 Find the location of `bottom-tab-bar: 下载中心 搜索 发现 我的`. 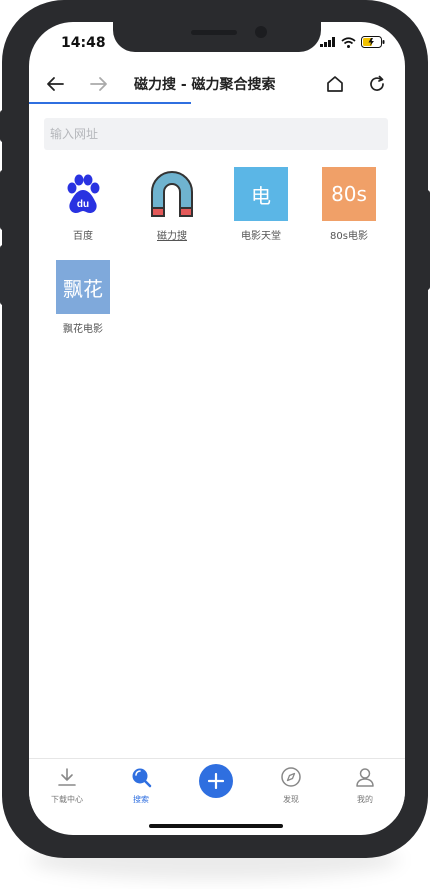

bottom-tab-bar: 下载中心 搜索 发现 我的 is located at coordinates (217, 788).